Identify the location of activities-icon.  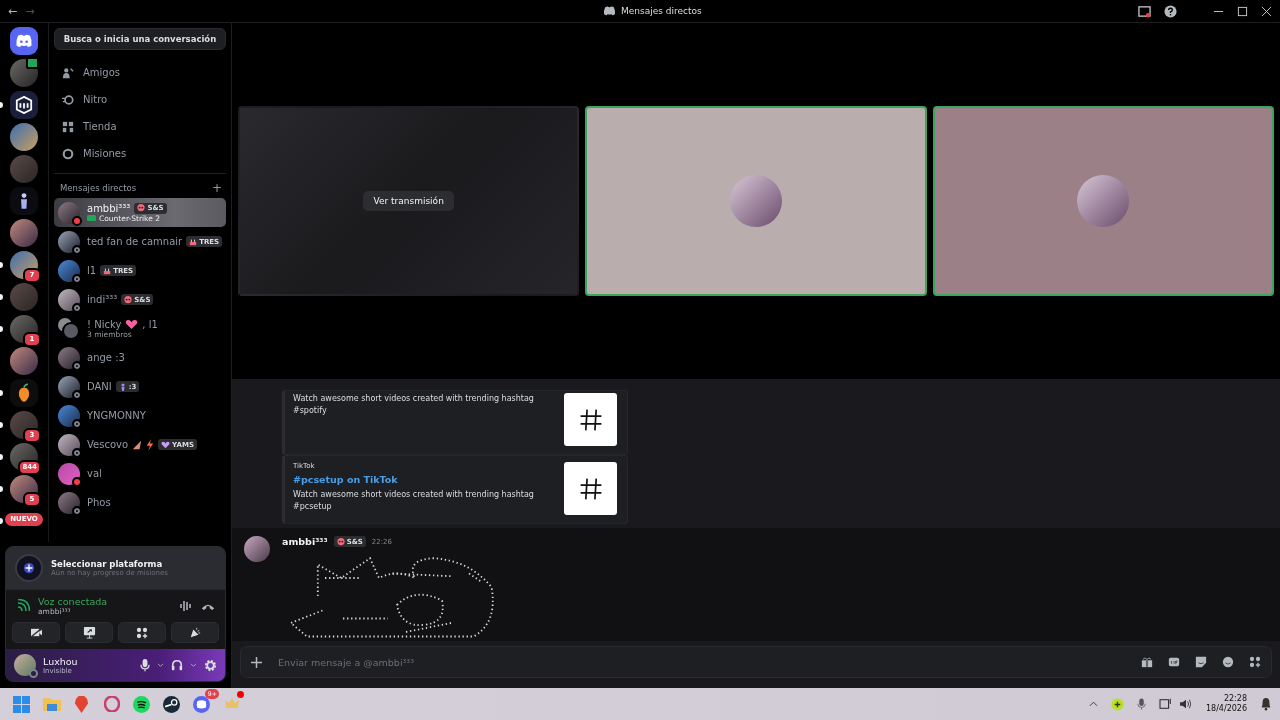
(142, 632).